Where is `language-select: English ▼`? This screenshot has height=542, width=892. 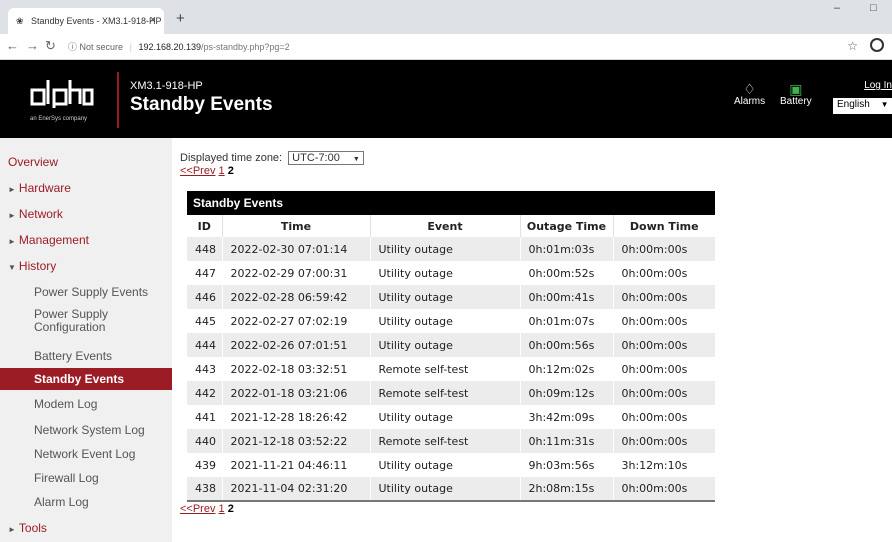
language-select: English ▼ is located at coordinates (862, 106).